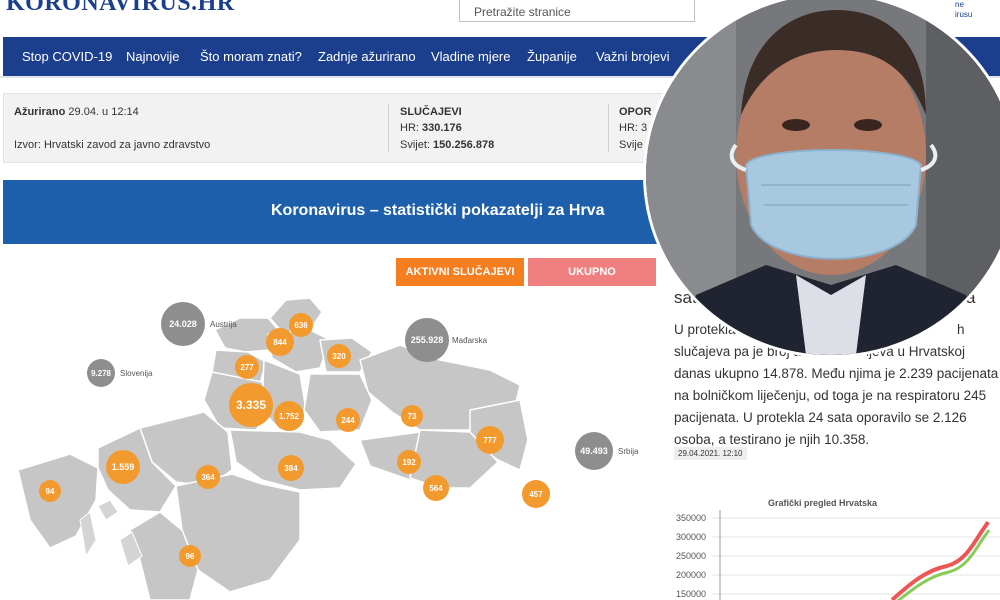 The image size is (1000, 600). What do you see at coordinates (152, 56) in the screenshot?
I see `nav-item-najnovije: Najnovije` at bounding box center [152, 56].